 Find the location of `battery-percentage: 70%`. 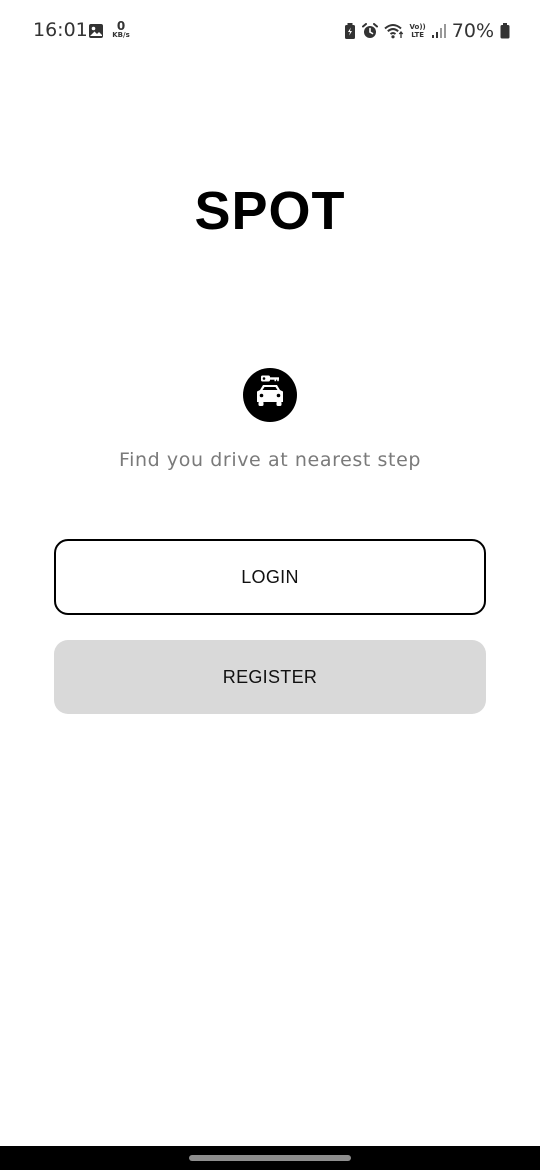

battery-percentage: 70% is located at coordinates (472, 31).